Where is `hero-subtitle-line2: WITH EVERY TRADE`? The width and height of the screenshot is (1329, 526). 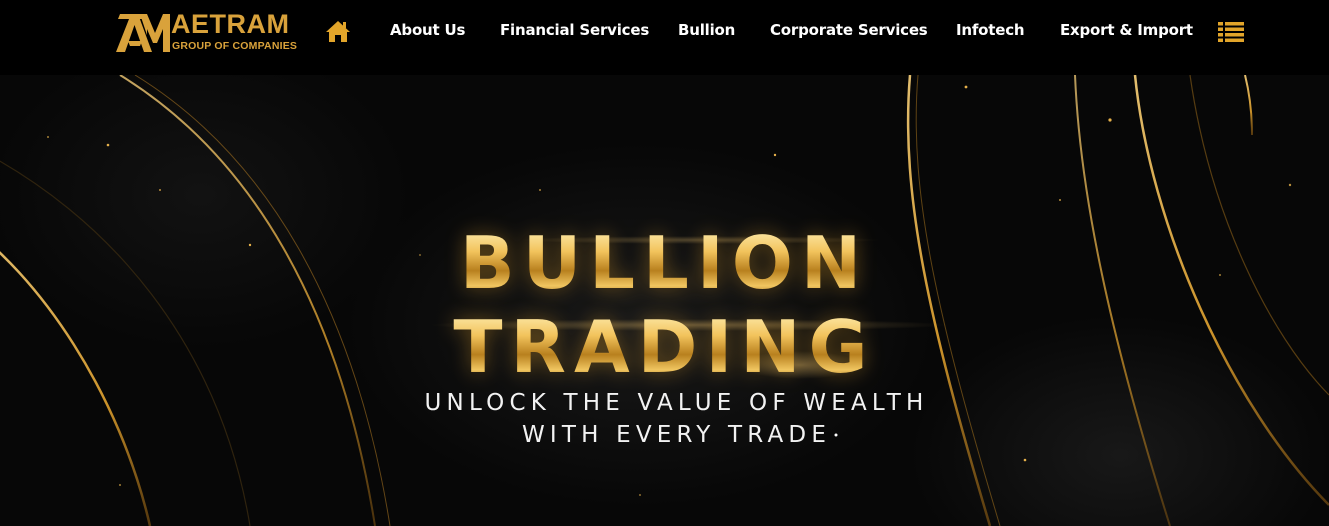
hero-subtitle-line2: WITH EVERY TRADE is located at coordinates (676, 435).